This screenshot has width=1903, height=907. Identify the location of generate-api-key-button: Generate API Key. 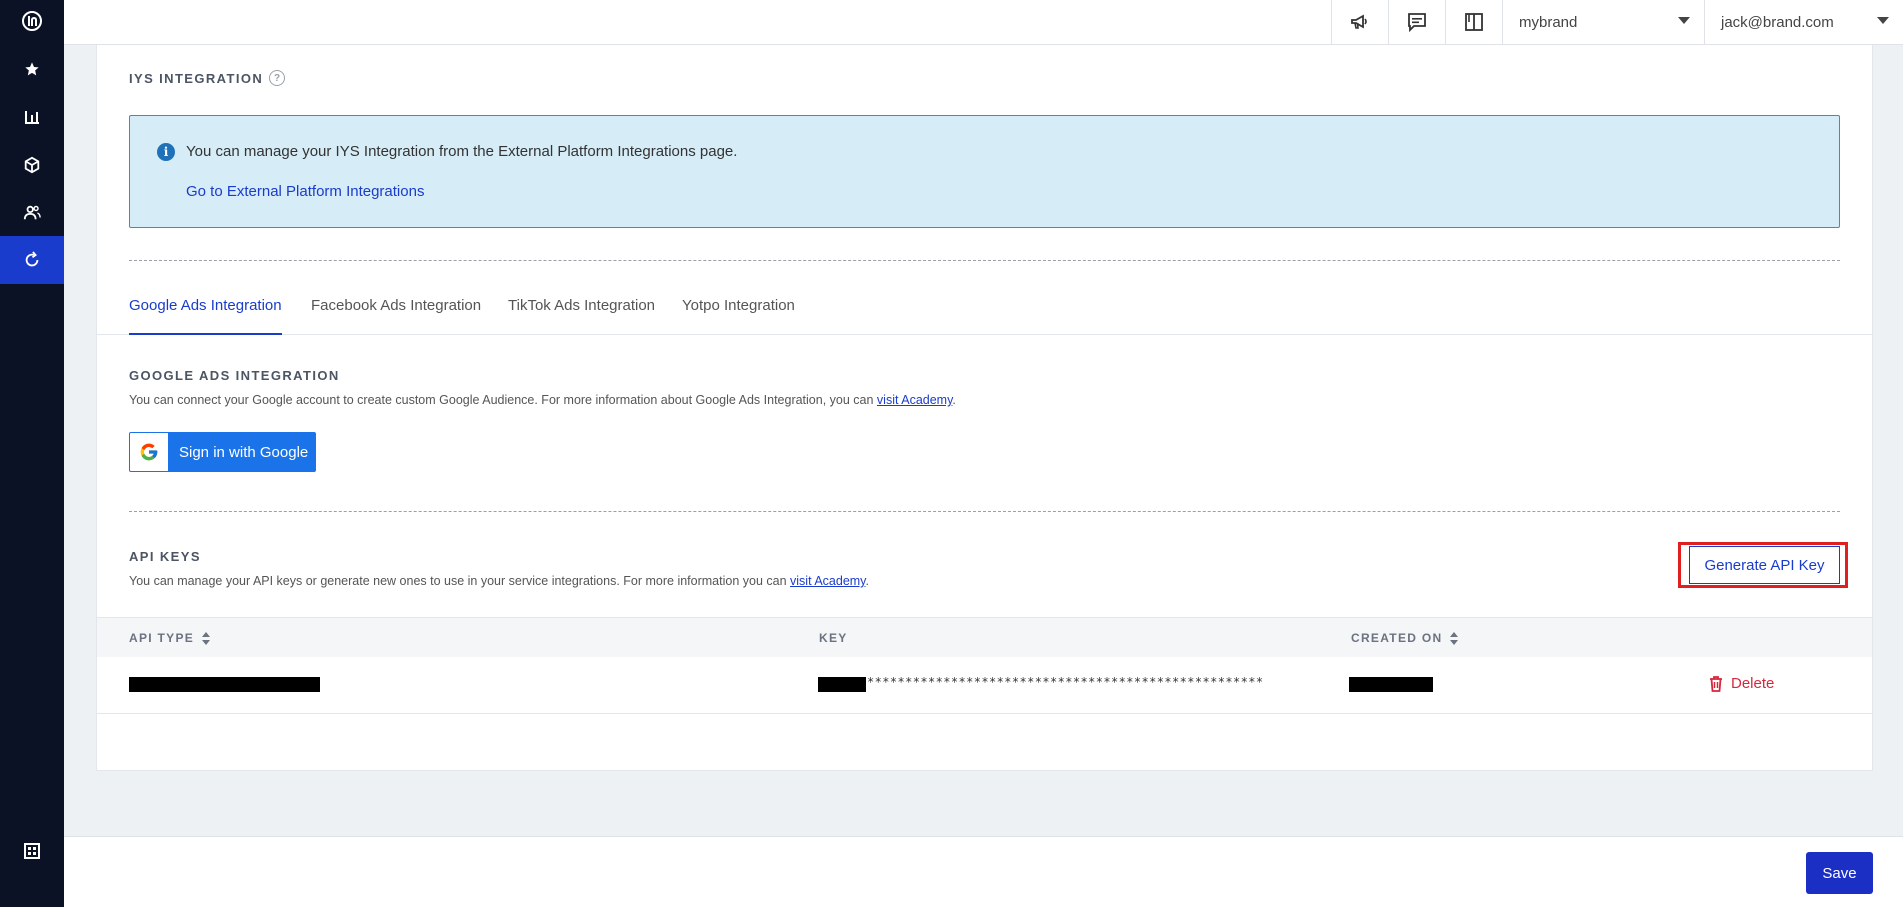
(1764, 565).